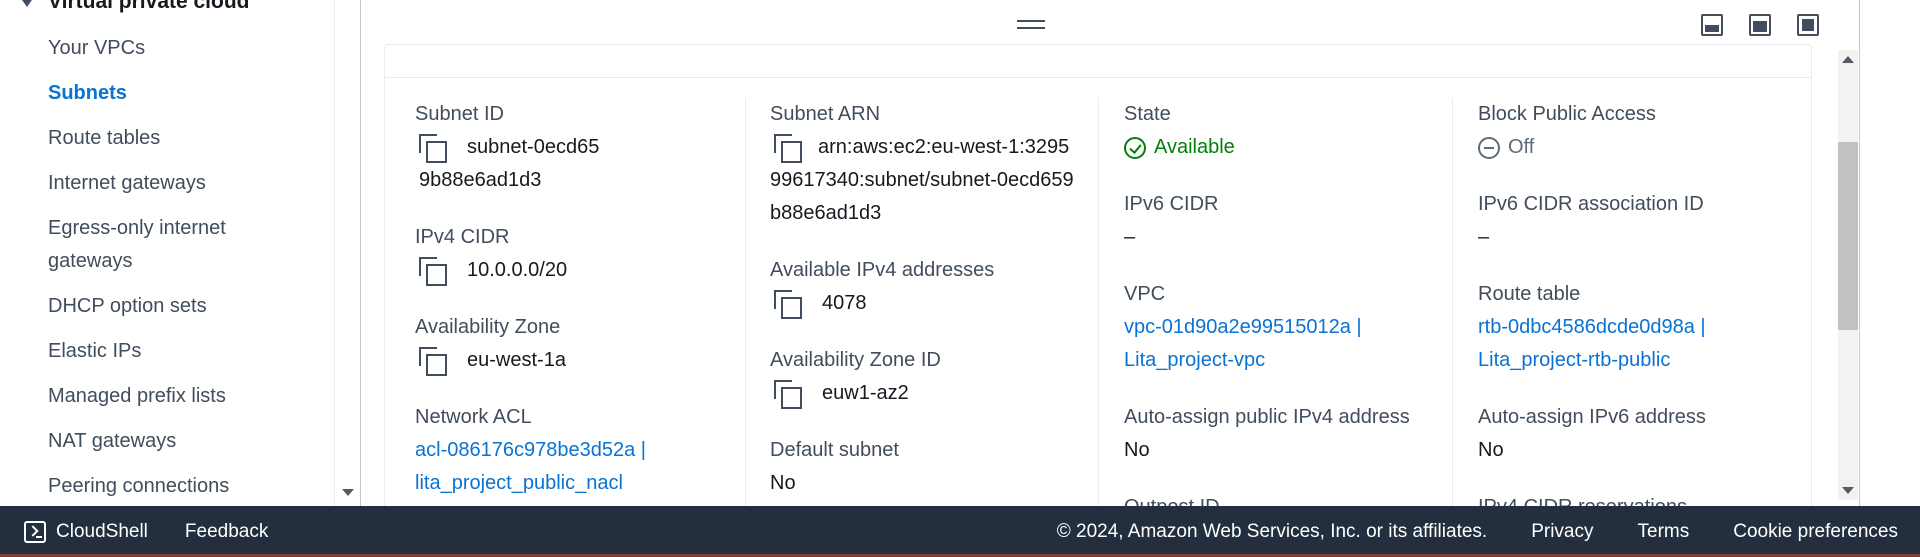 Image resolution: width=1920 pixels, height=557 pixels. I want to click on panel-layout-controls, so click(1760, 25).